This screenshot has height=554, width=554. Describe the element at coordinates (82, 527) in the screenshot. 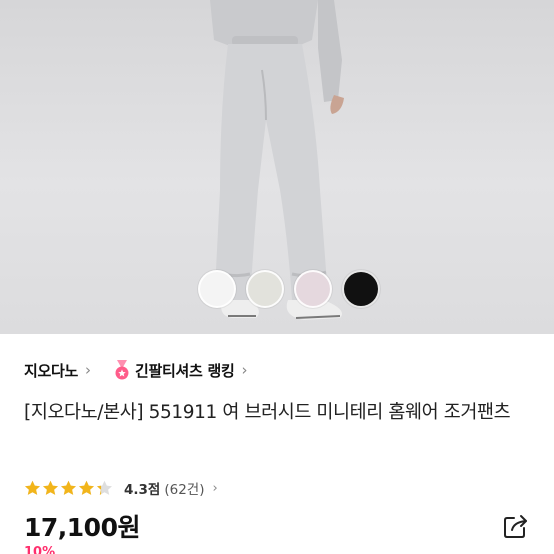

I see `product-price: 17,100원` at that location.